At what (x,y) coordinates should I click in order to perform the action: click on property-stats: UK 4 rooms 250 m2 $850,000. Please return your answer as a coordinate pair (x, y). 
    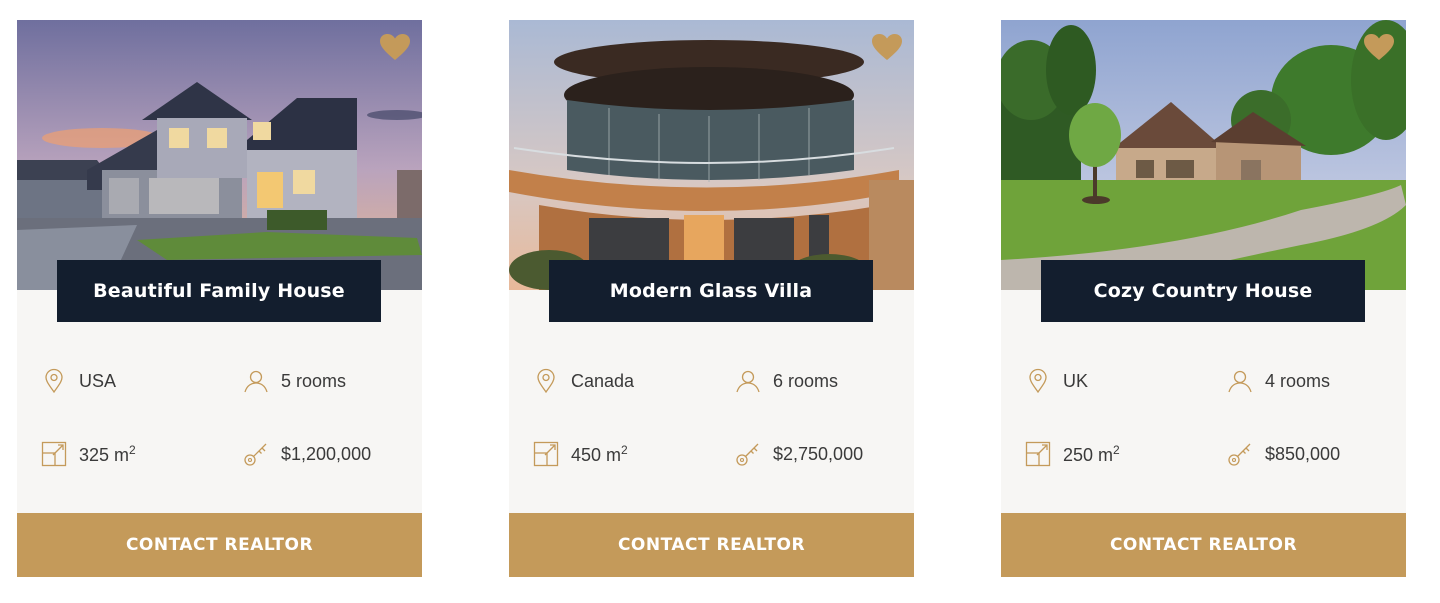
    Looking at the image, I should click on (1210, 420).